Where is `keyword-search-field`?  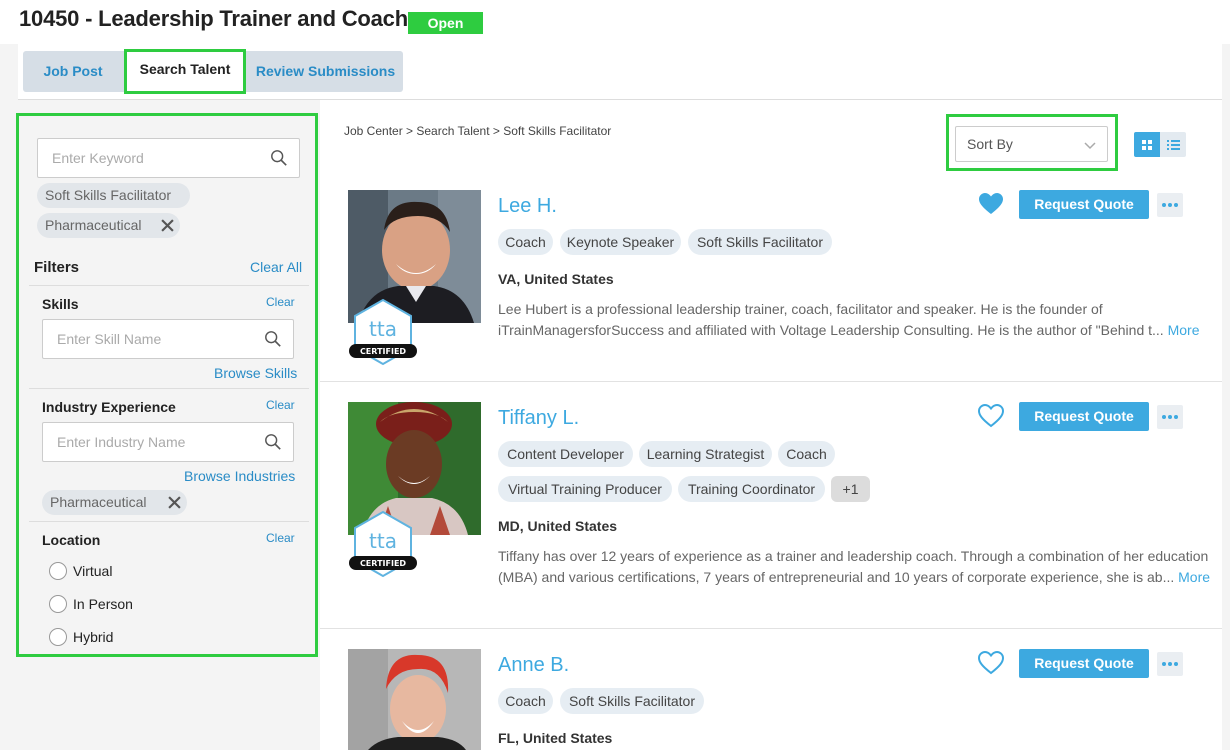 keyword-search-field is located at coordinates (168, 158).